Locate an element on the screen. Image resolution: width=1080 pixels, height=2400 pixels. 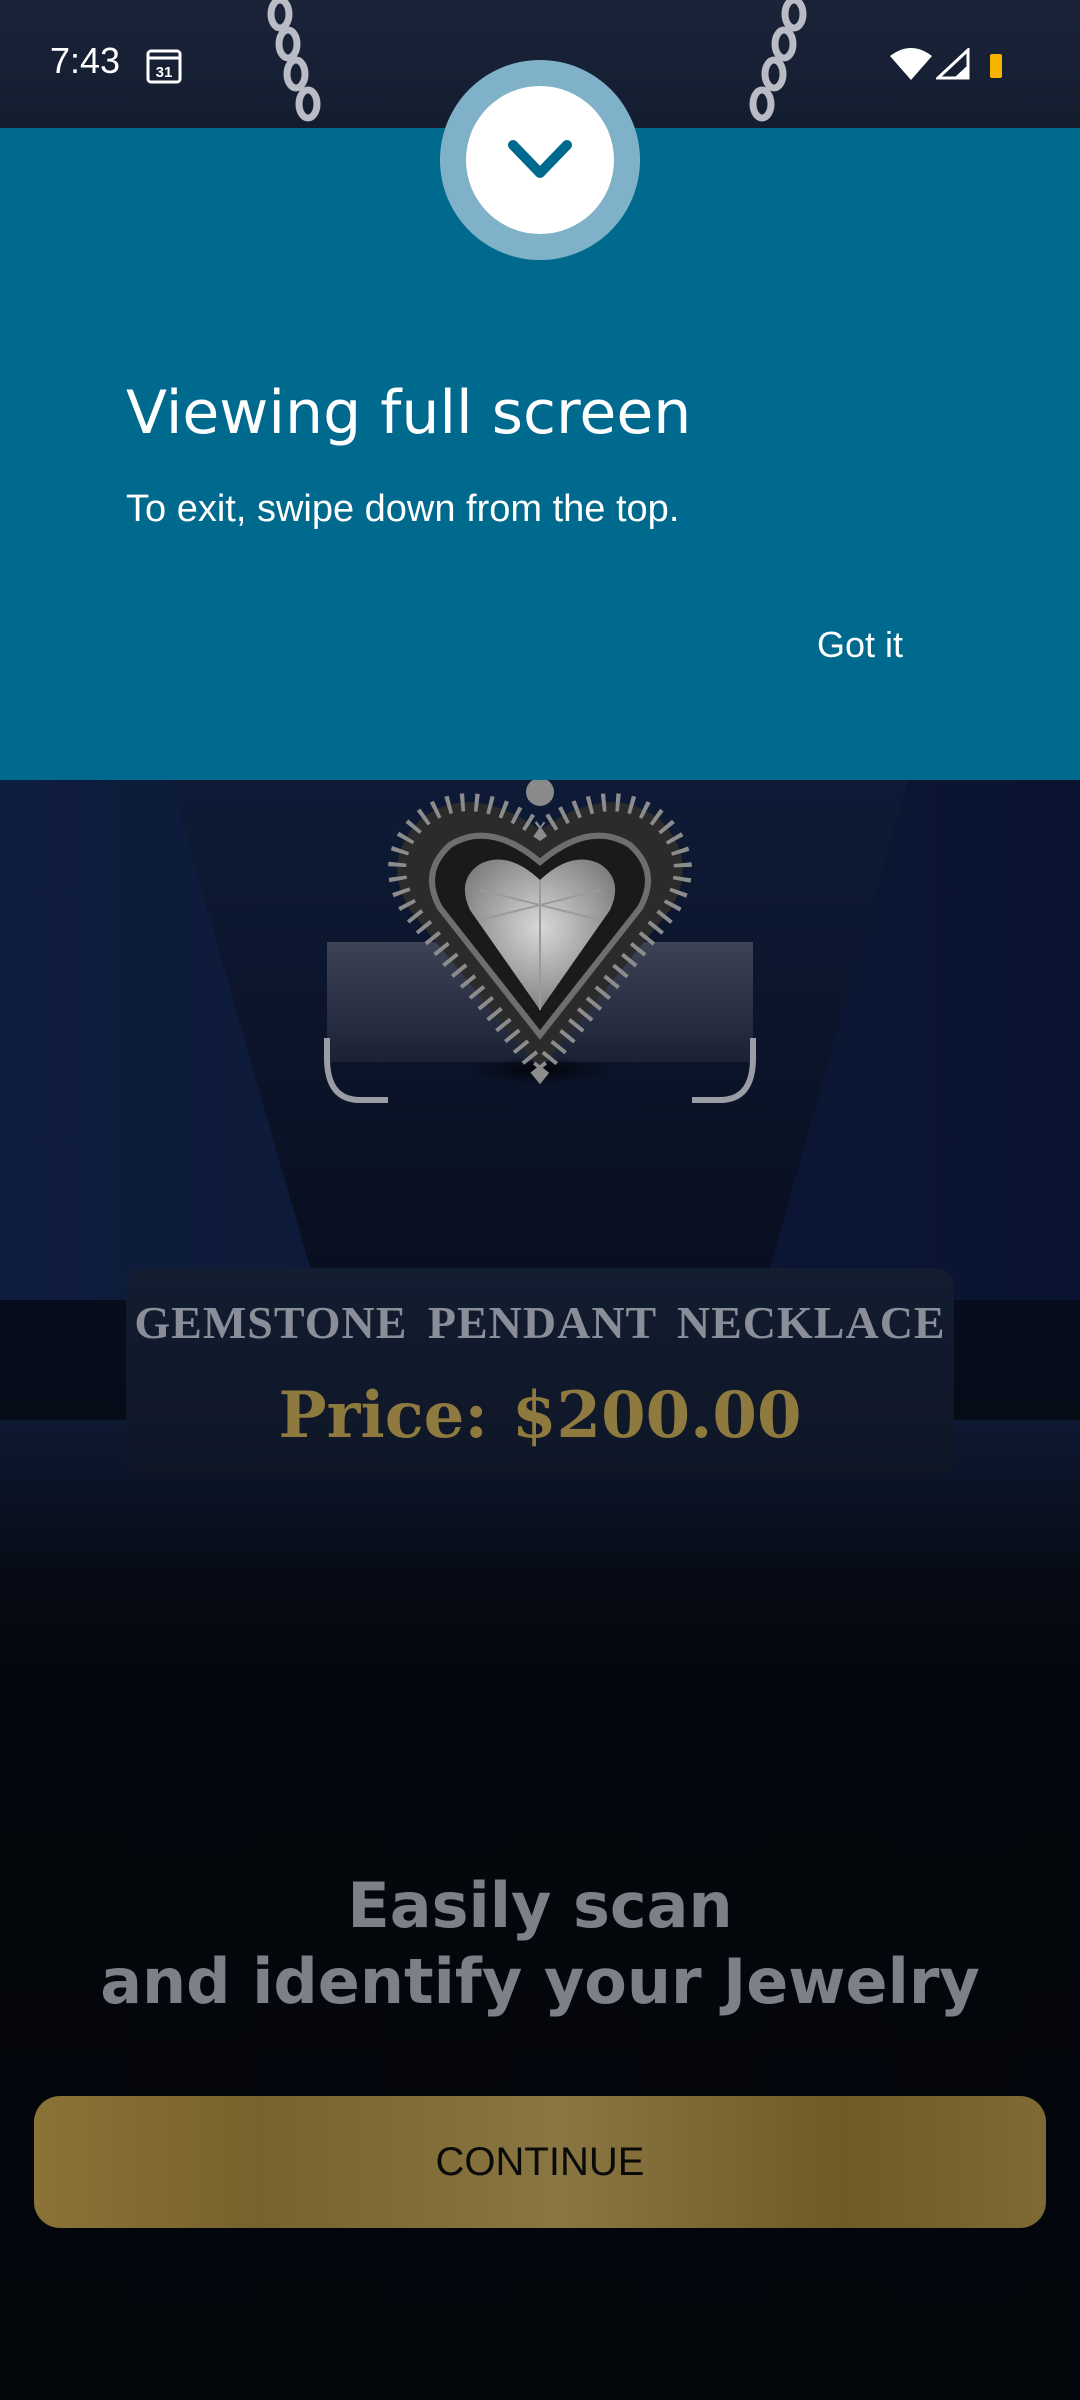
price-value: $200.00 is located at coordinates (657, 1415).